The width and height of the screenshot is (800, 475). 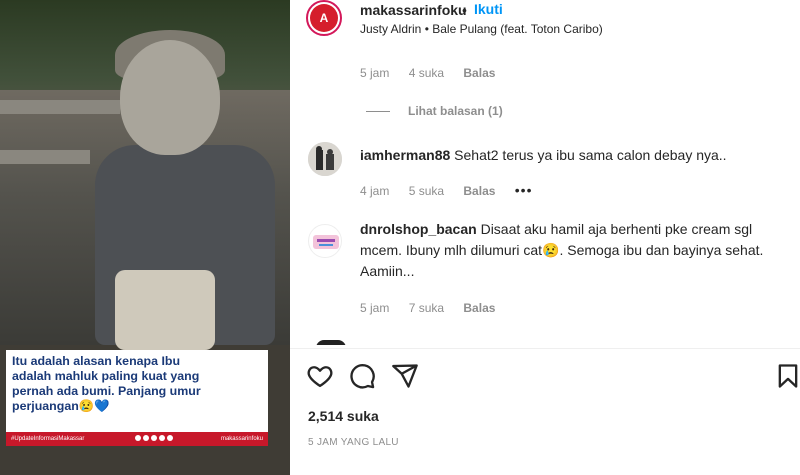 I want to click on comment-likes: 5 suka, so click(x=426, y=191).